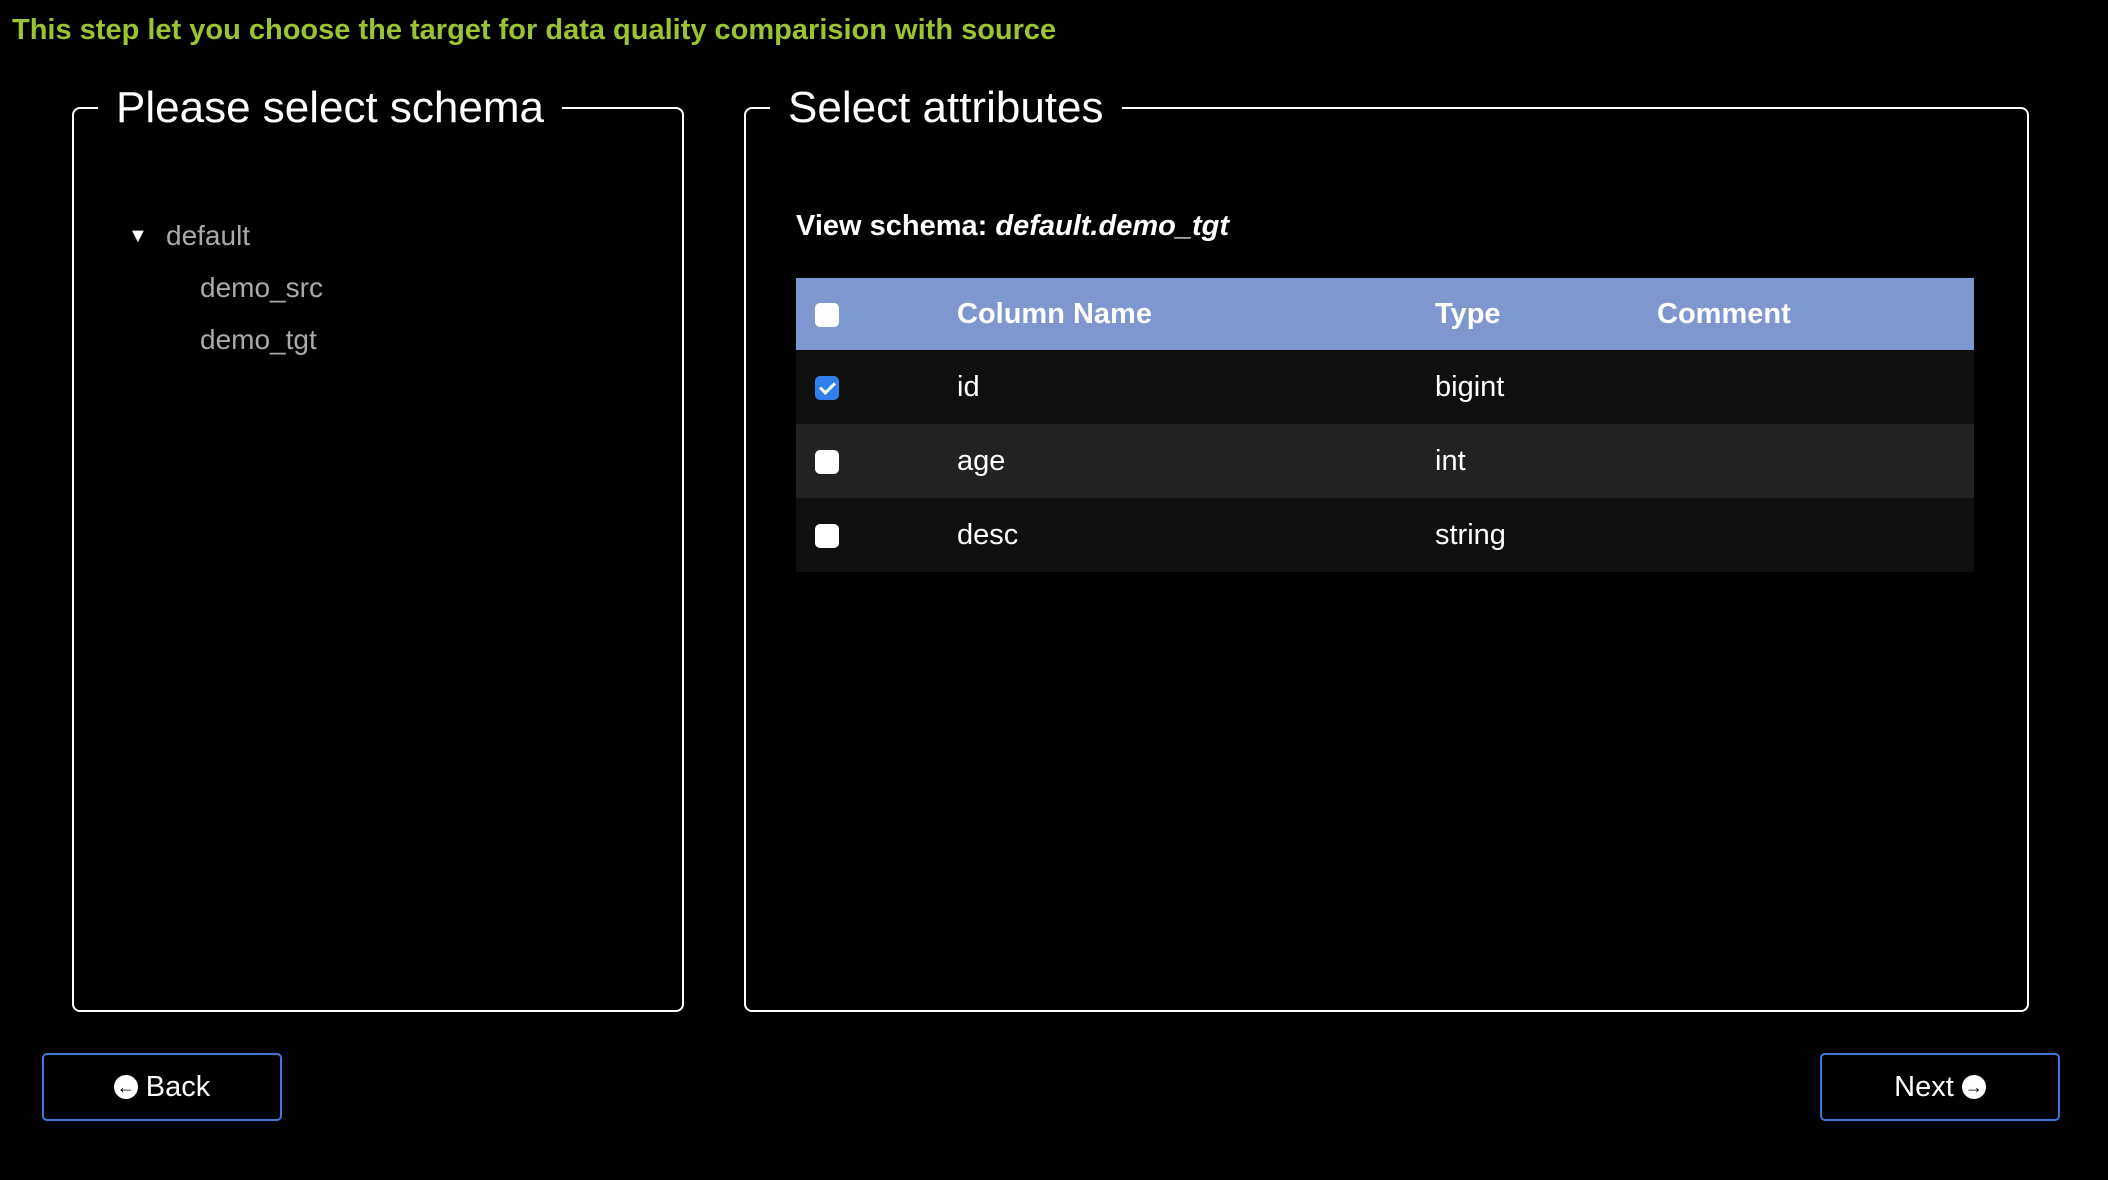  Describe the element at coordinates (1196, 314) in the screenshot. I see `column-header-name: Column Name` at that location.